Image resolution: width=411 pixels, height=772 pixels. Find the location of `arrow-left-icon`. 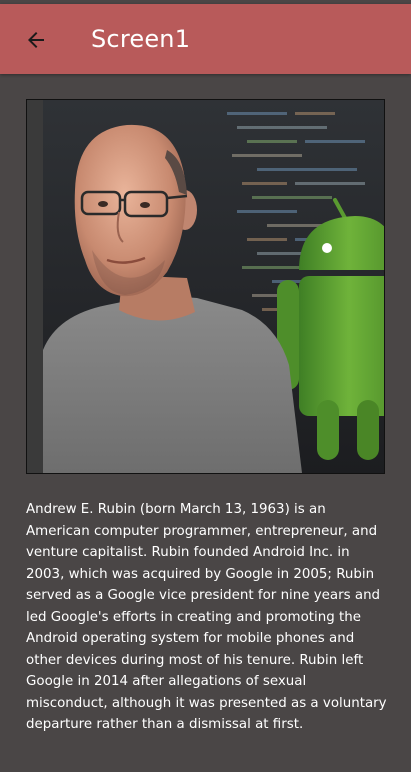

arrow-left-icon is located at coordinates (36, 40).